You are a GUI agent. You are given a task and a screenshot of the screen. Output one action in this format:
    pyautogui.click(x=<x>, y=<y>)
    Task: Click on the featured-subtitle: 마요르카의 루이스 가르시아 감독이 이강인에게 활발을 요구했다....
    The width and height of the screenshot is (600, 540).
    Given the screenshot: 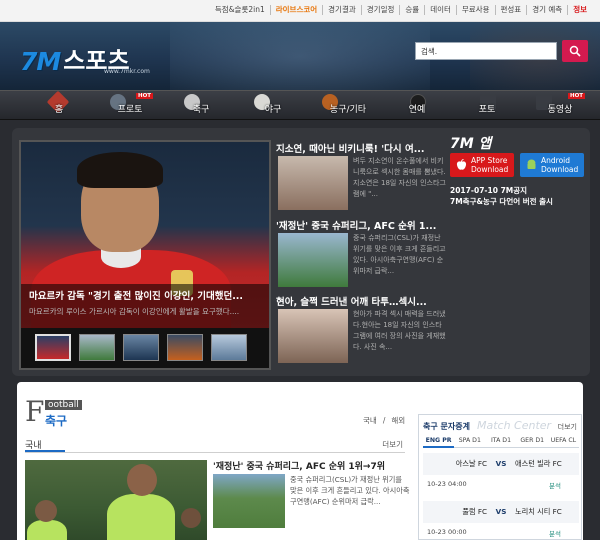 What is the action you would take?
    pyautogui.click(x=134, y=311)
    